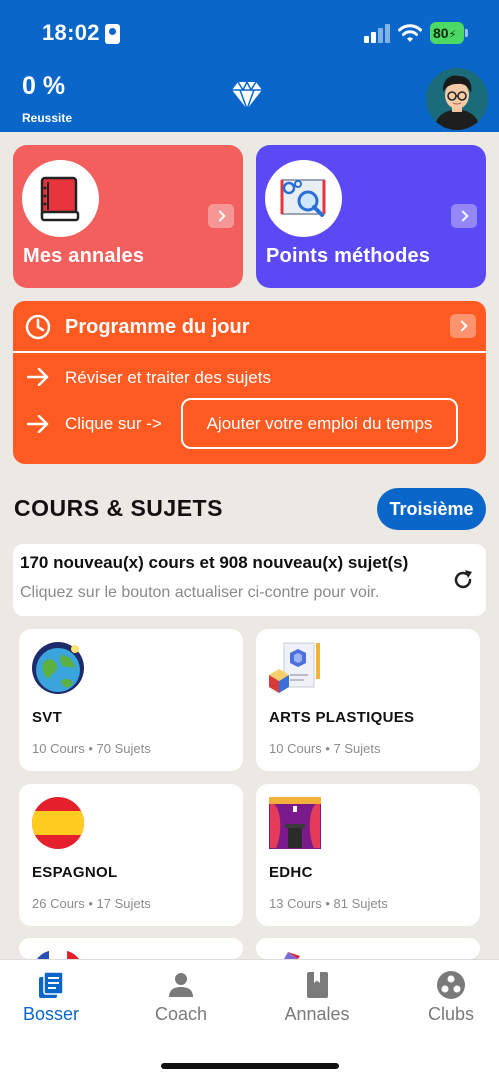  Describe the element at coordinates (348, 256) in the screenshot. I see `methodes-title: Points méthodes` at that location.